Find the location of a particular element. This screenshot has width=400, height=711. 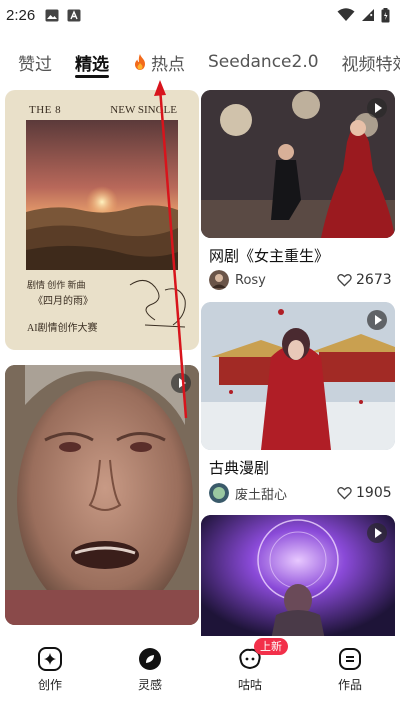

tab-featured: 精选 is located at coordinates (92, 62).